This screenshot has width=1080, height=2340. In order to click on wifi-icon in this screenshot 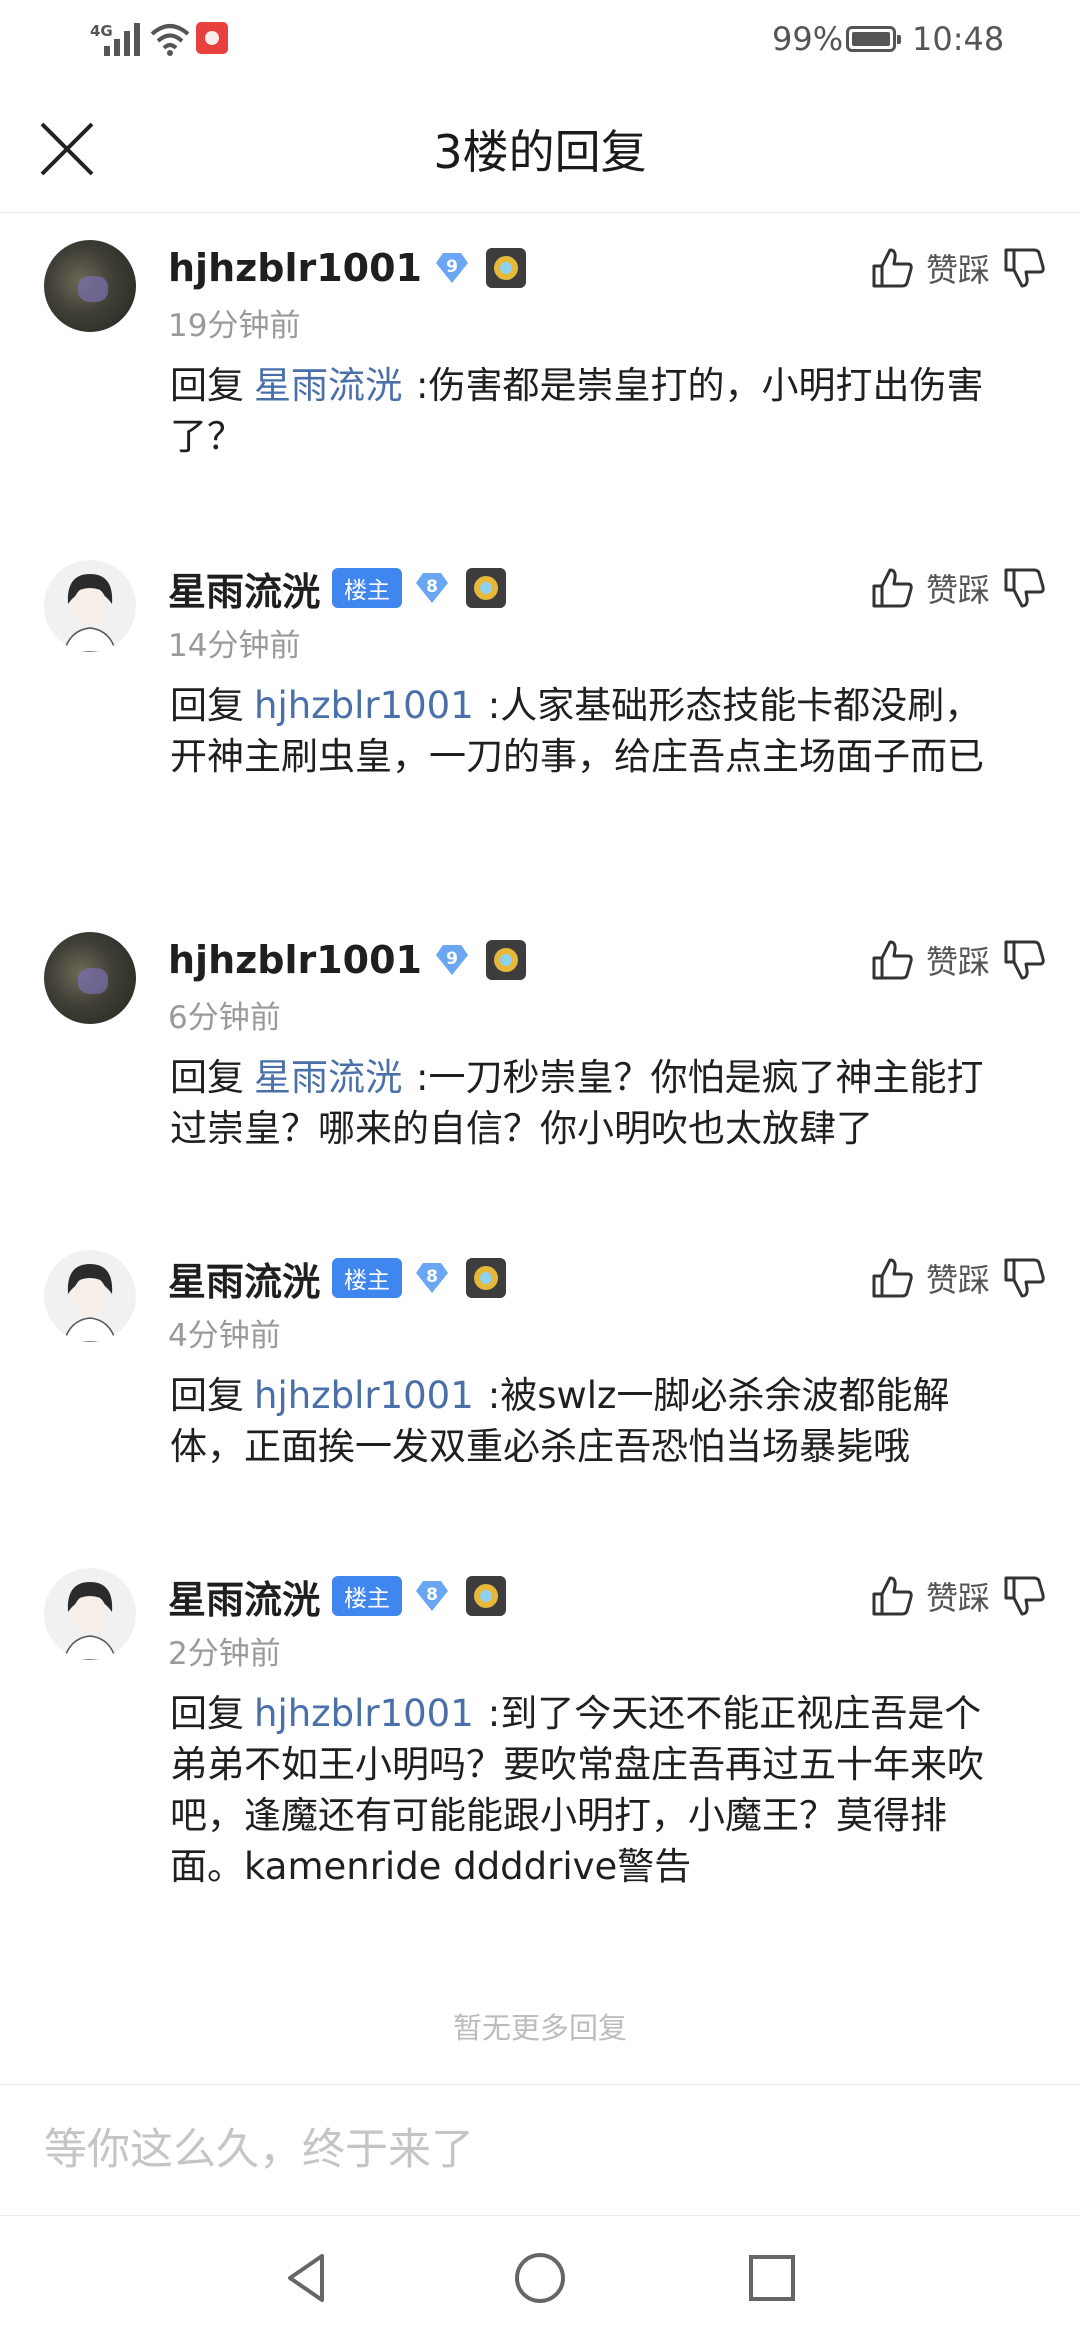, I will do `click(170, 40)`.